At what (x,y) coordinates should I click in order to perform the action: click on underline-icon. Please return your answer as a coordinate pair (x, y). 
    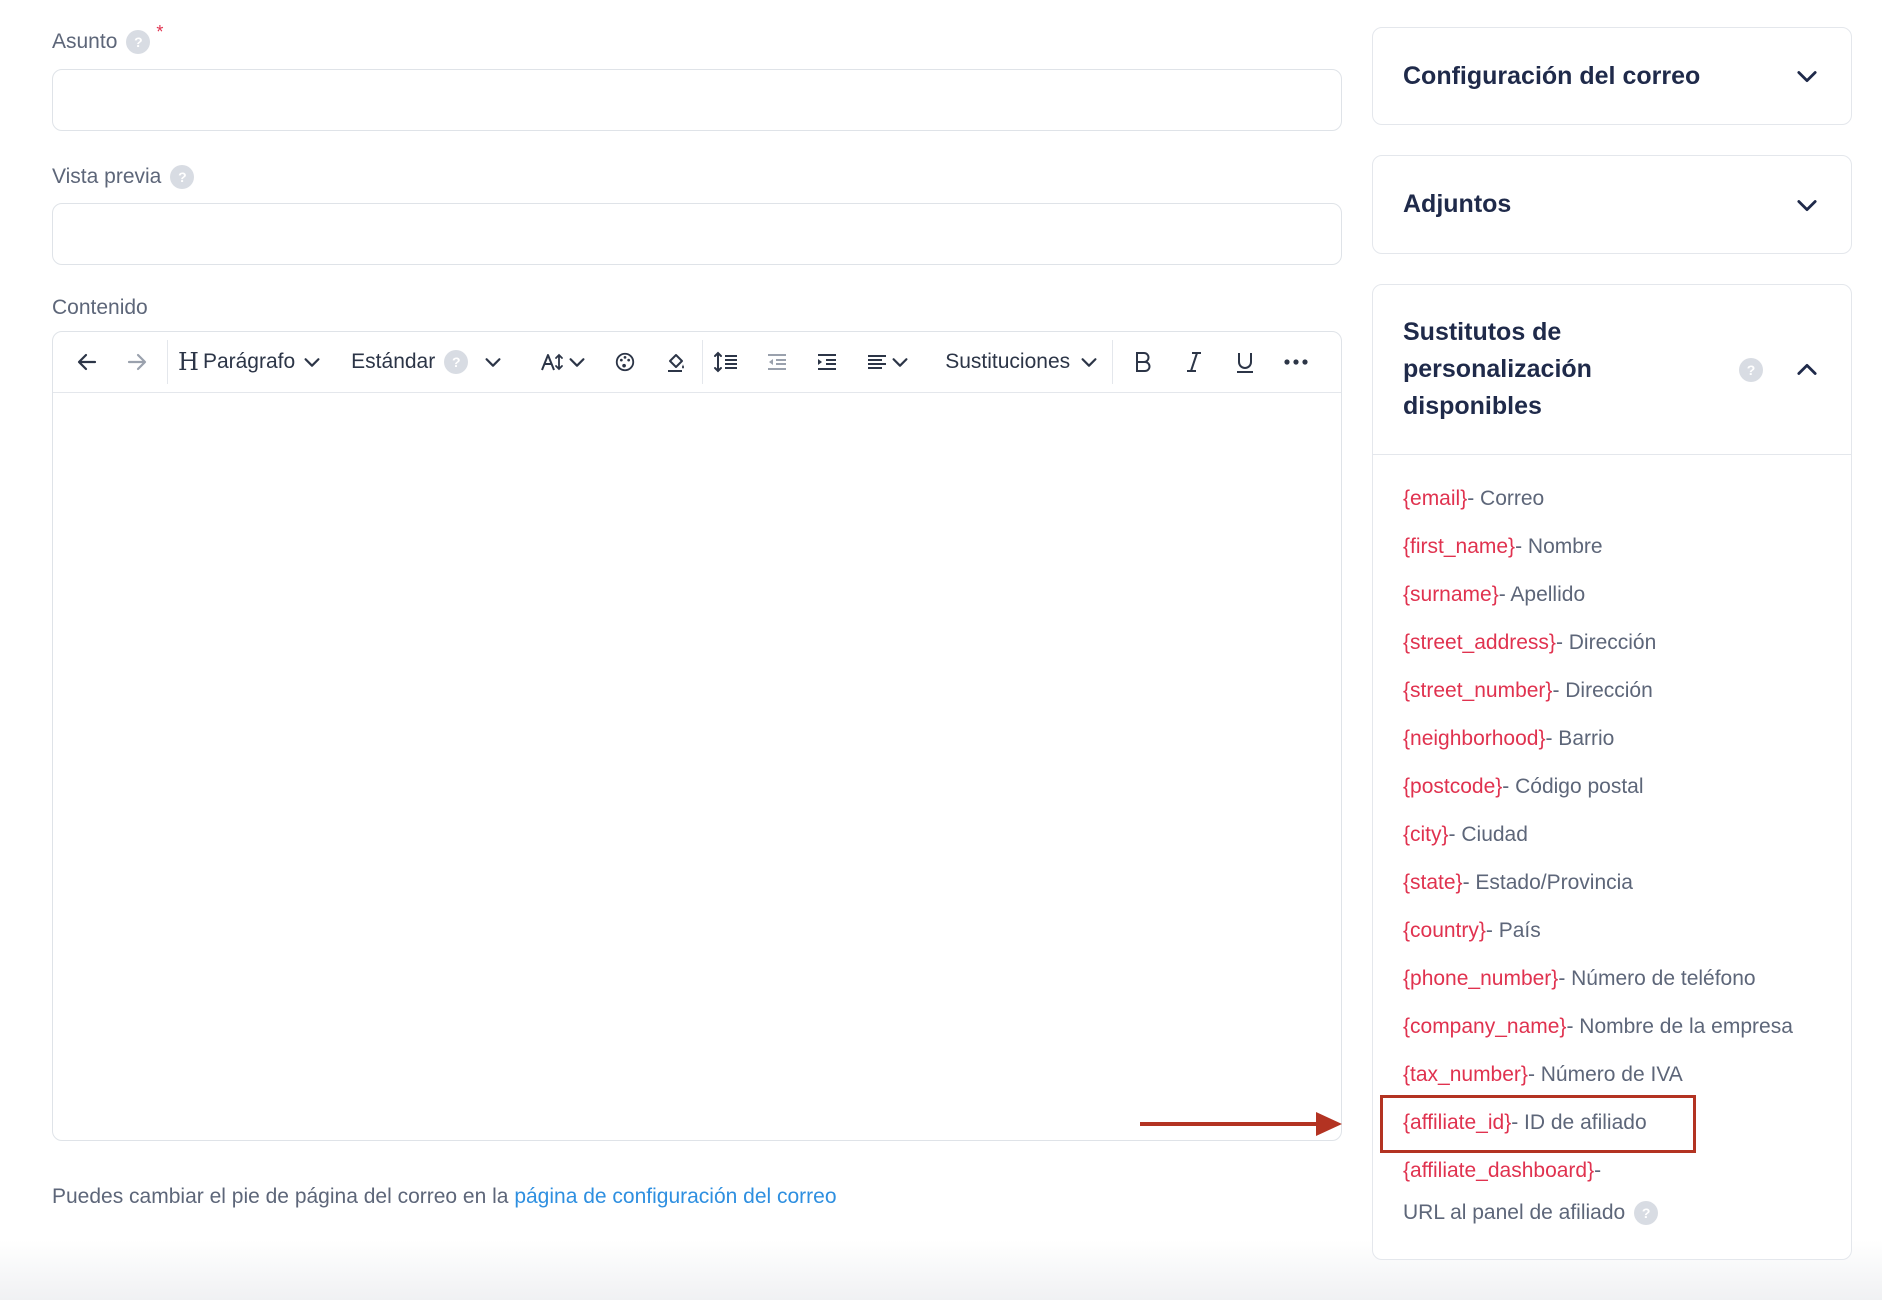
    Looking at the image, I should click on (1245, 362).